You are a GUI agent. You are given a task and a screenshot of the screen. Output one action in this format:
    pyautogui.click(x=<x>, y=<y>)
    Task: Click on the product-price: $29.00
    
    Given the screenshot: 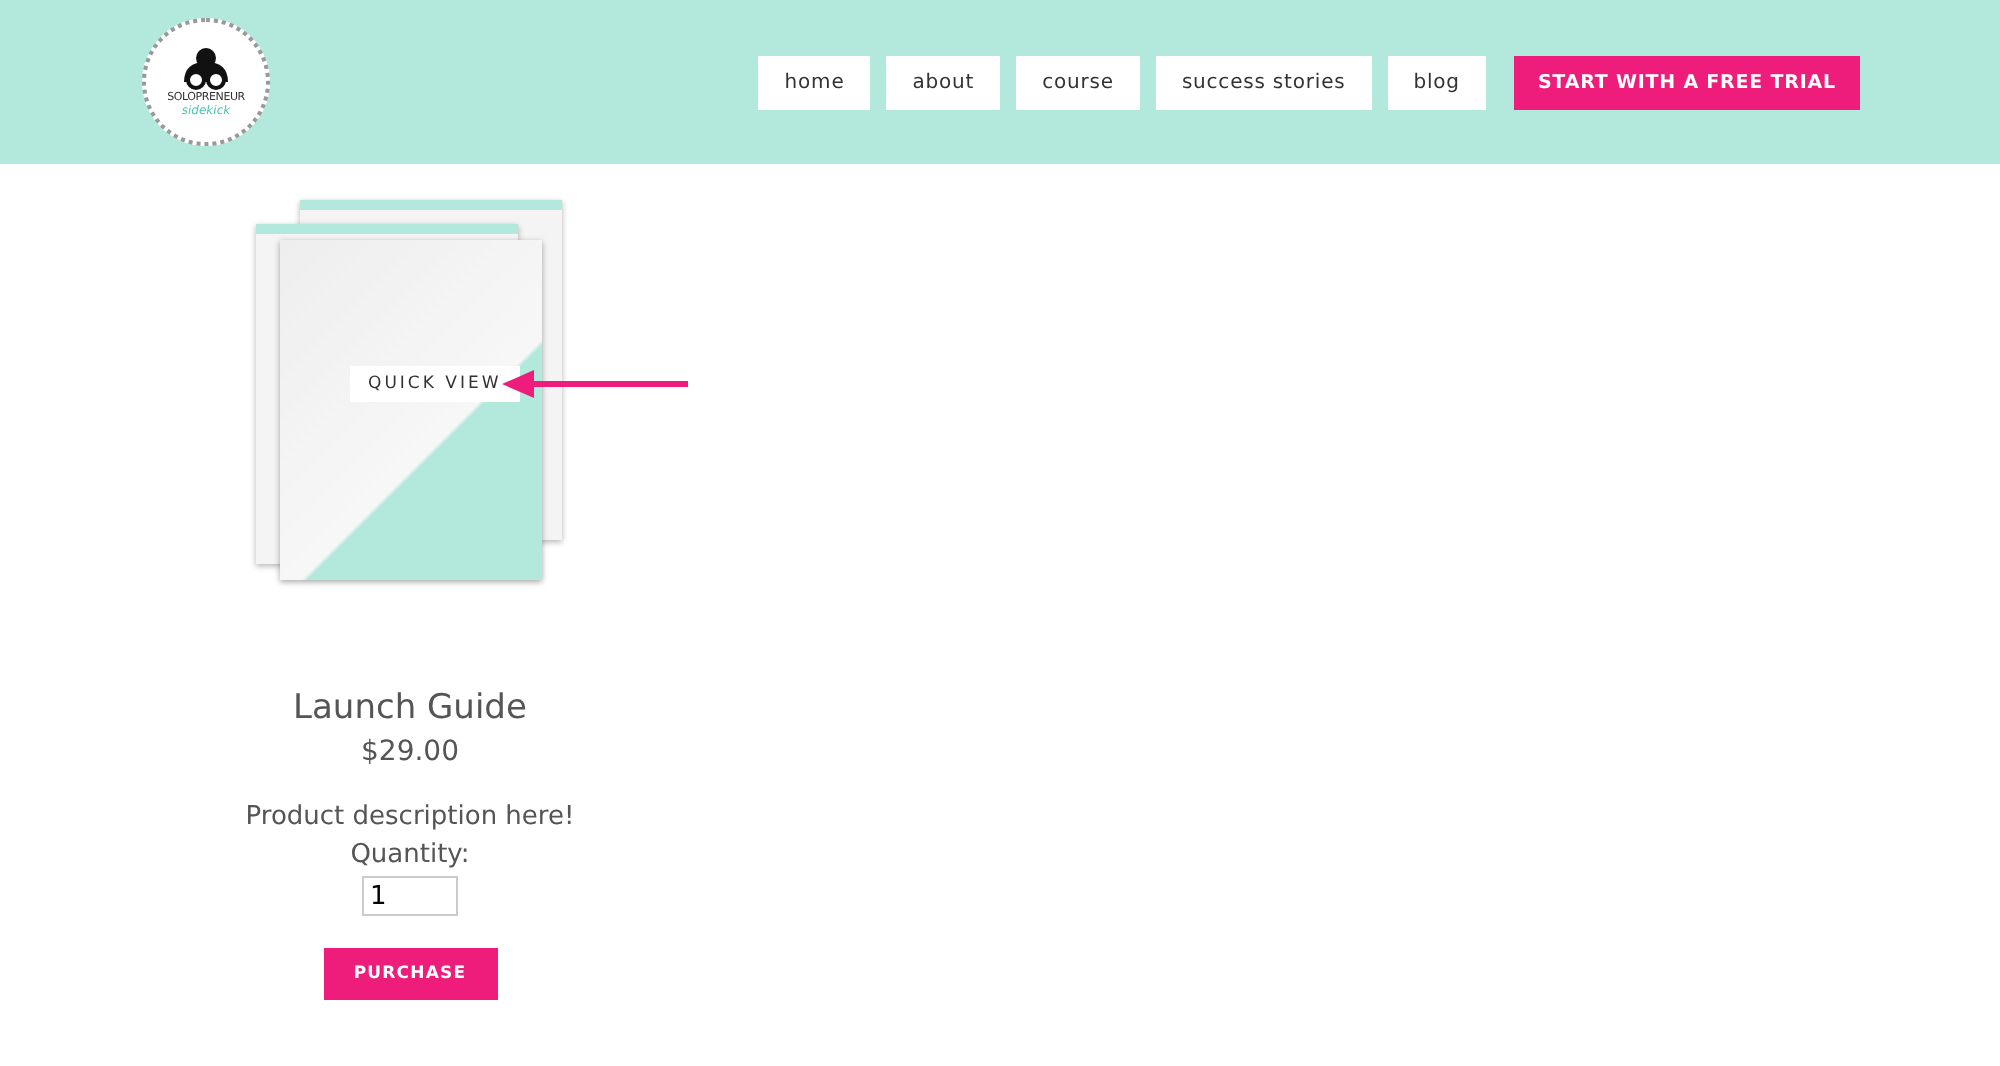 What is the action you would take?
    pyautogui.click(x=410, y=752)
    